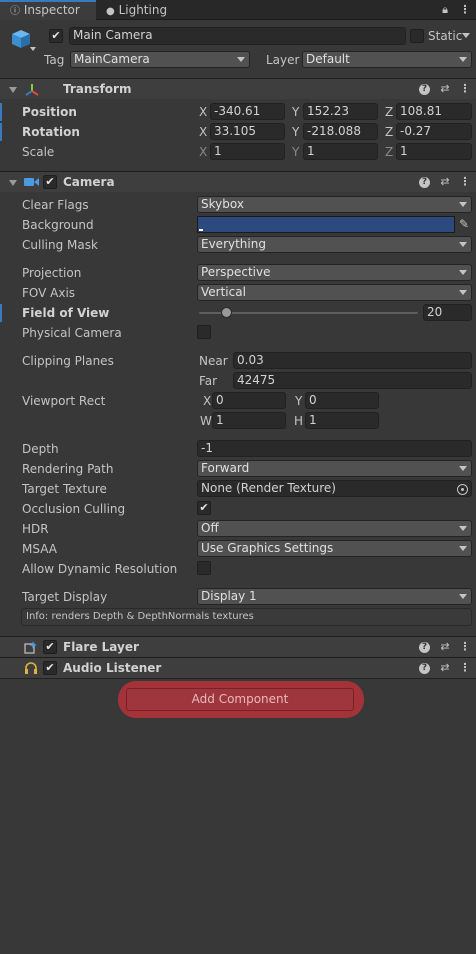 The image size is (476, 954). What do you see at coordinates (39, 549) in the screenshot?
I see `msaa-label: MSAA` at bounding box center [39, 549].